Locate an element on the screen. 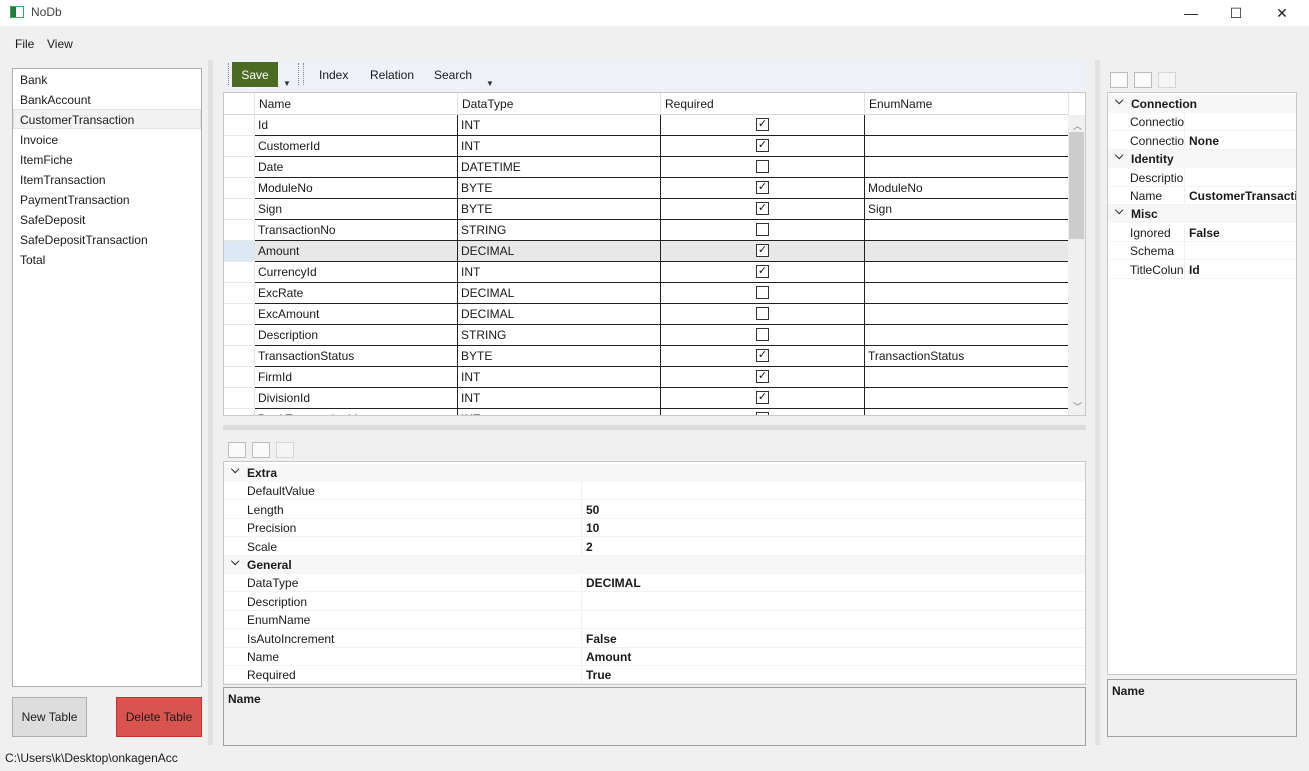 The width and height of the screenshot is (1309, 771). property-row: Schema is located at coordinates (1202, 251).